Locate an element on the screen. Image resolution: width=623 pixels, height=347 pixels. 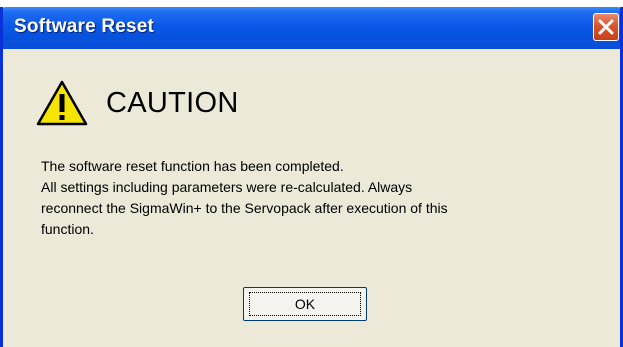
caution-heading: CAUTION is located at coordinates (172, 102).